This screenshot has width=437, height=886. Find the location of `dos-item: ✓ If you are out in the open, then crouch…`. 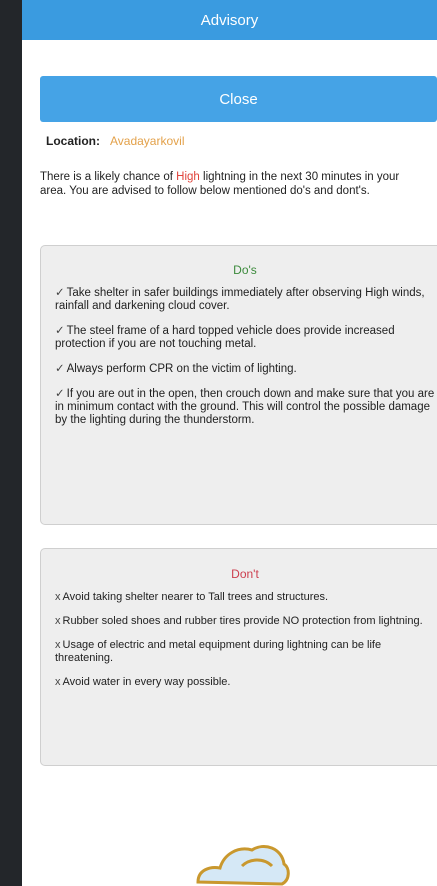

dos-item: ✓ If you are out in the open, then crouch… is located at coordinates (246, 407).